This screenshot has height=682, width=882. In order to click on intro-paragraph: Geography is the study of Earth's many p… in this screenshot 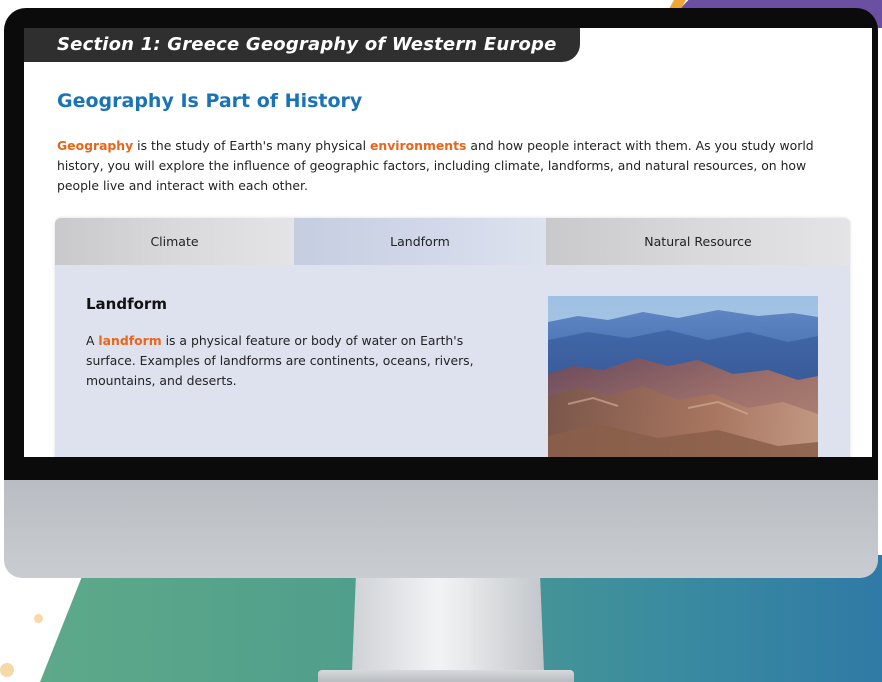, I will do `click(452, 166)`.